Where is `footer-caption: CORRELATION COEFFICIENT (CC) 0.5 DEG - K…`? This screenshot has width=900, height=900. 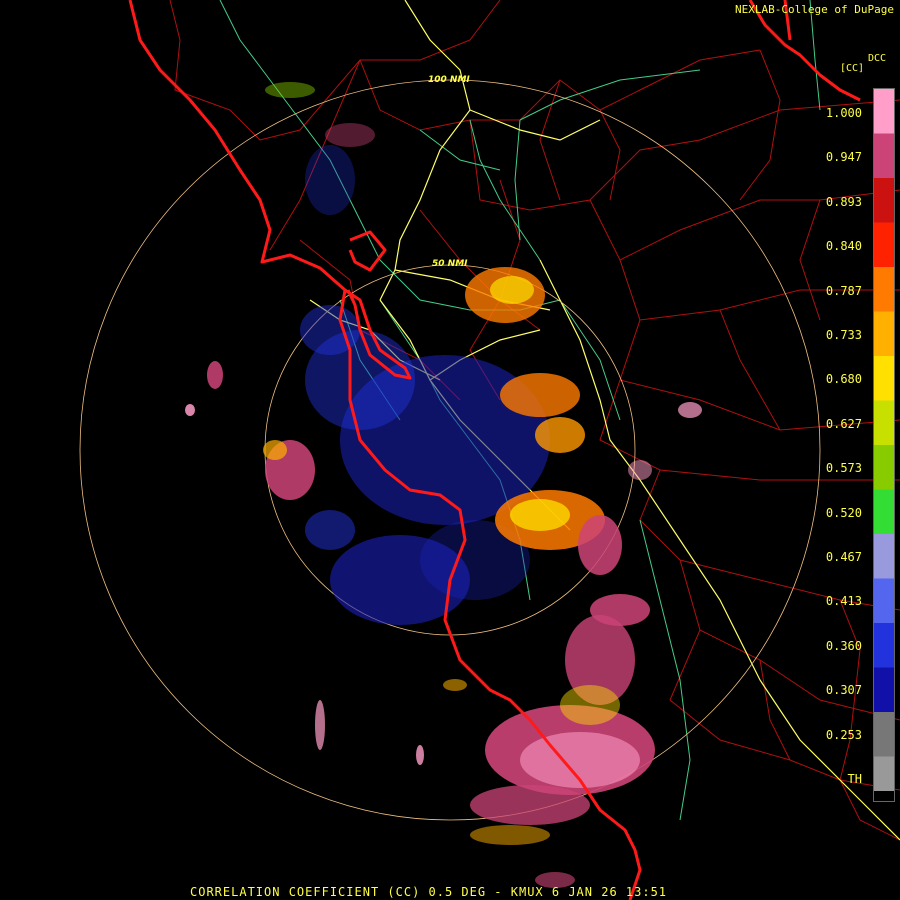
footer-caption: CORRELATION COEFFICIENT (CC) 0.5 DEG - K… is located at coordinates (429, 892).